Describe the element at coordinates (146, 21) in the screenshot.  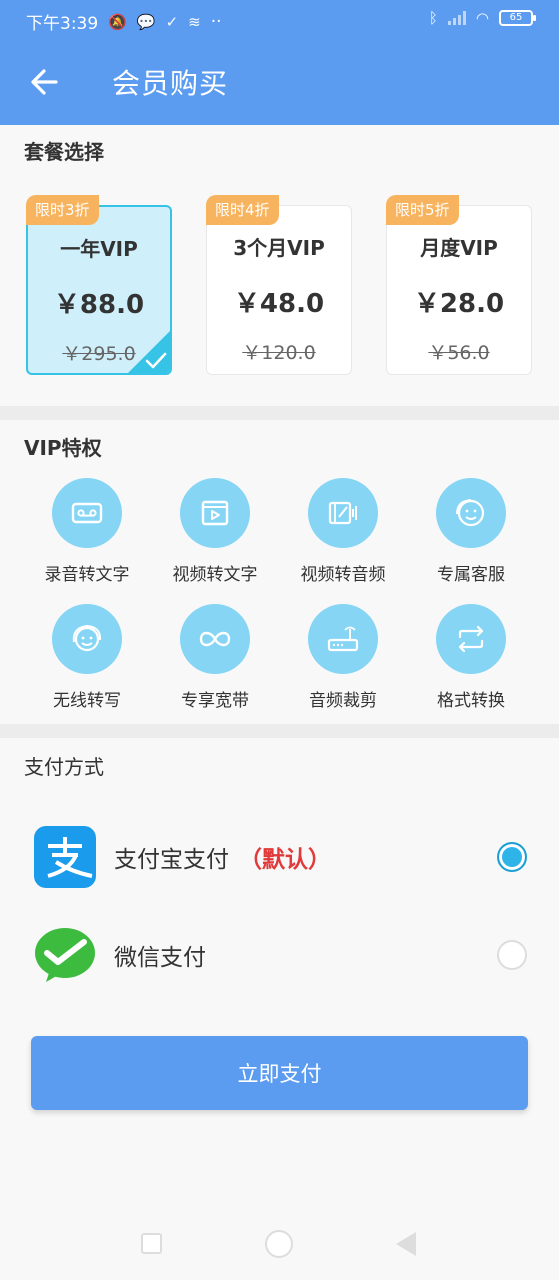
I see `chat-icon: 💬` at that location.